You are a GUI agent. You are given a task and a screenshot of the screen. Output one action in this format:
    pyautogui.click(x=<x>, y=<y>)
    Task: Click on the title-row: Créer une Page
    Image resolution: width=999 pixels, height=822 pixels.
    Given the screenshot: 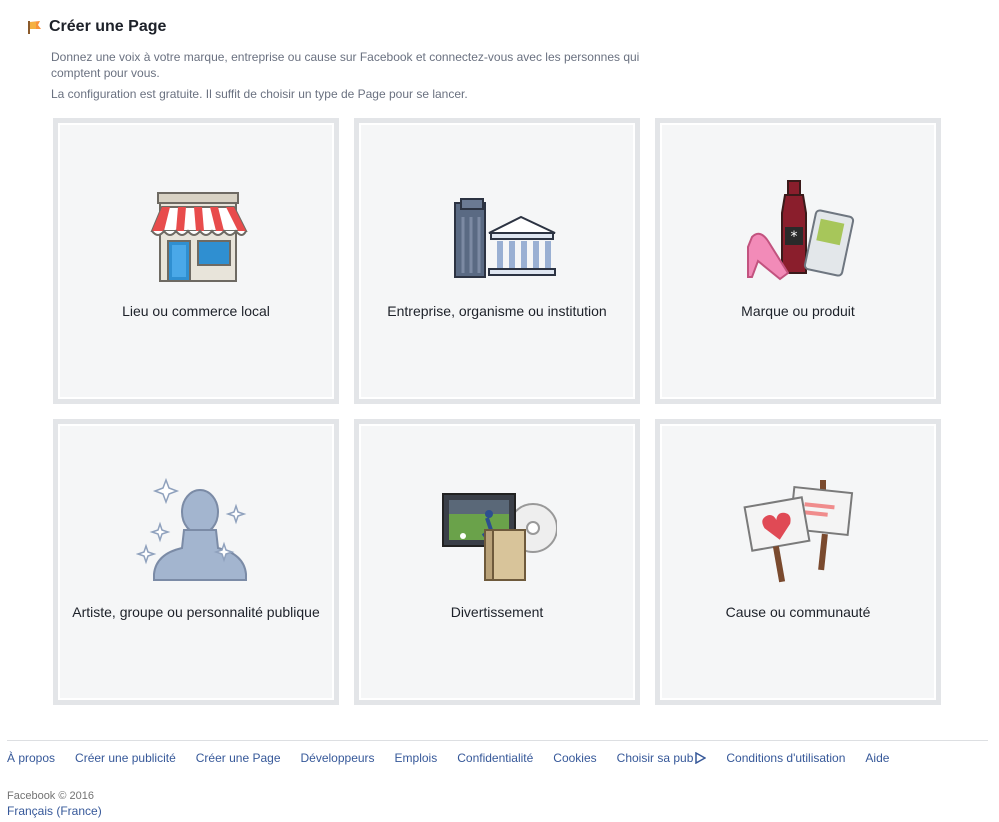 What is the action you would take?
    pyautogui.click(x=96, y=27)
    